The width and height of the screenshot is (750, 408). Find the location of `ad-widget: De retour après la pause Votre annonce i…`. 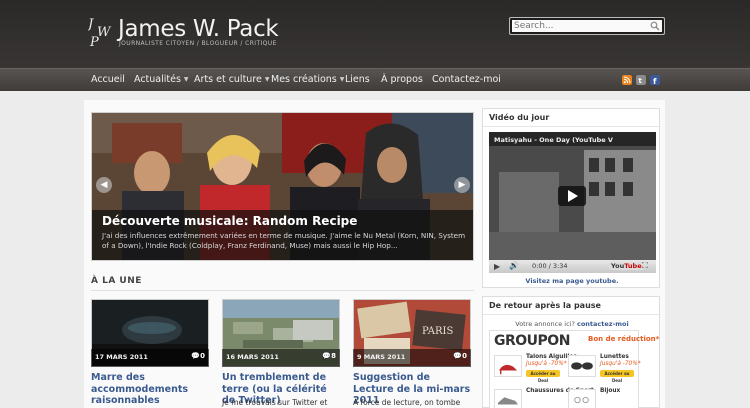

ad-widget: De retour après la pause Votre annonce i… is located at coordinates (571, 352).